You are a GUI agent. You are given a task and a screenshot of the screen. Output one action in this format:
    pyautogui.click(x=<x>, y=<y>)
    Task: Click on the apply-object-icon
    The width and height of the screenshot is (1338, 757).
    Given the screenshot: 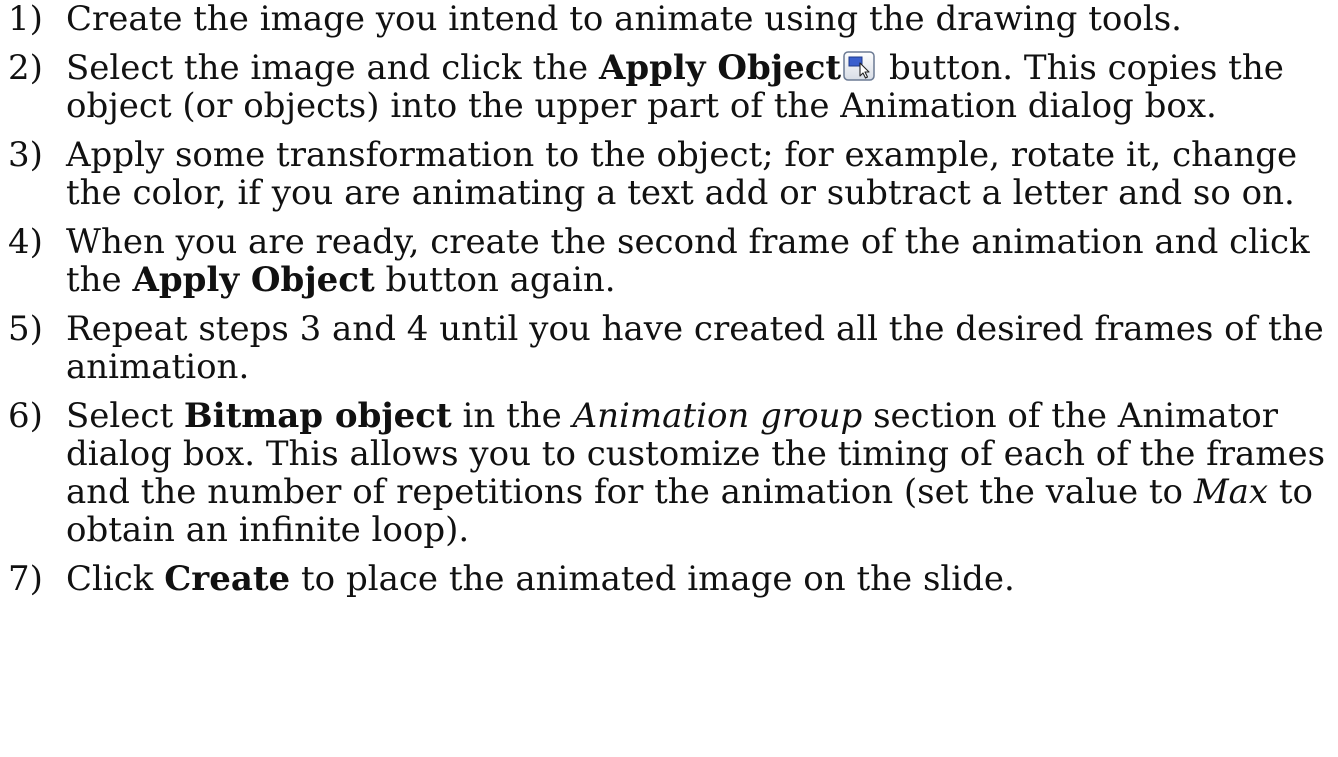 What is the action you would take?
    pyautogui.click(x=859, y=66)
    